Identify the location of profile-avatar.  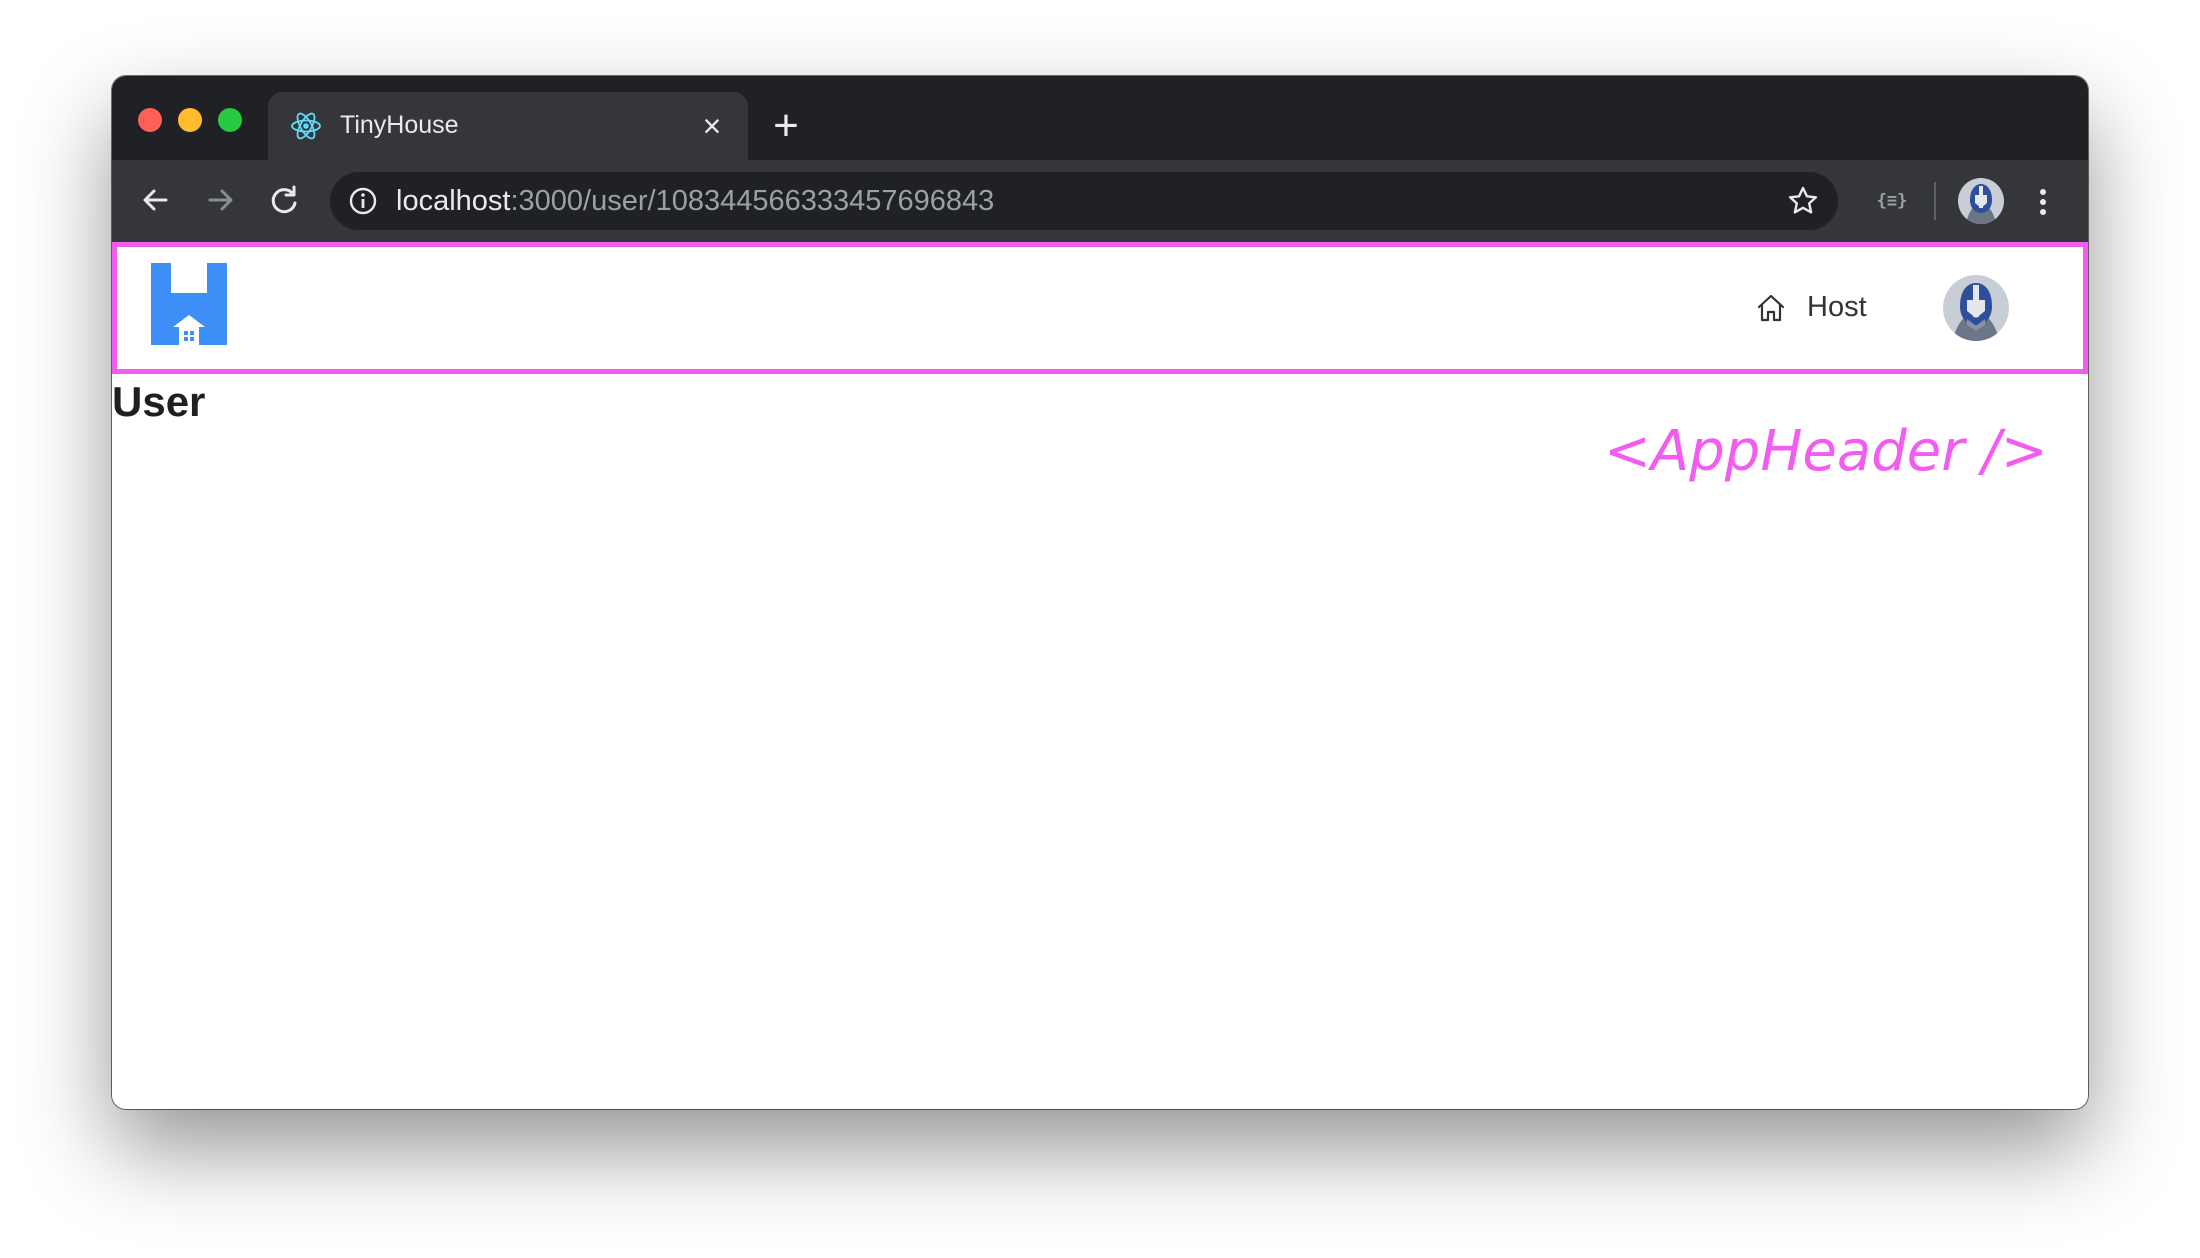
(1981, 201).